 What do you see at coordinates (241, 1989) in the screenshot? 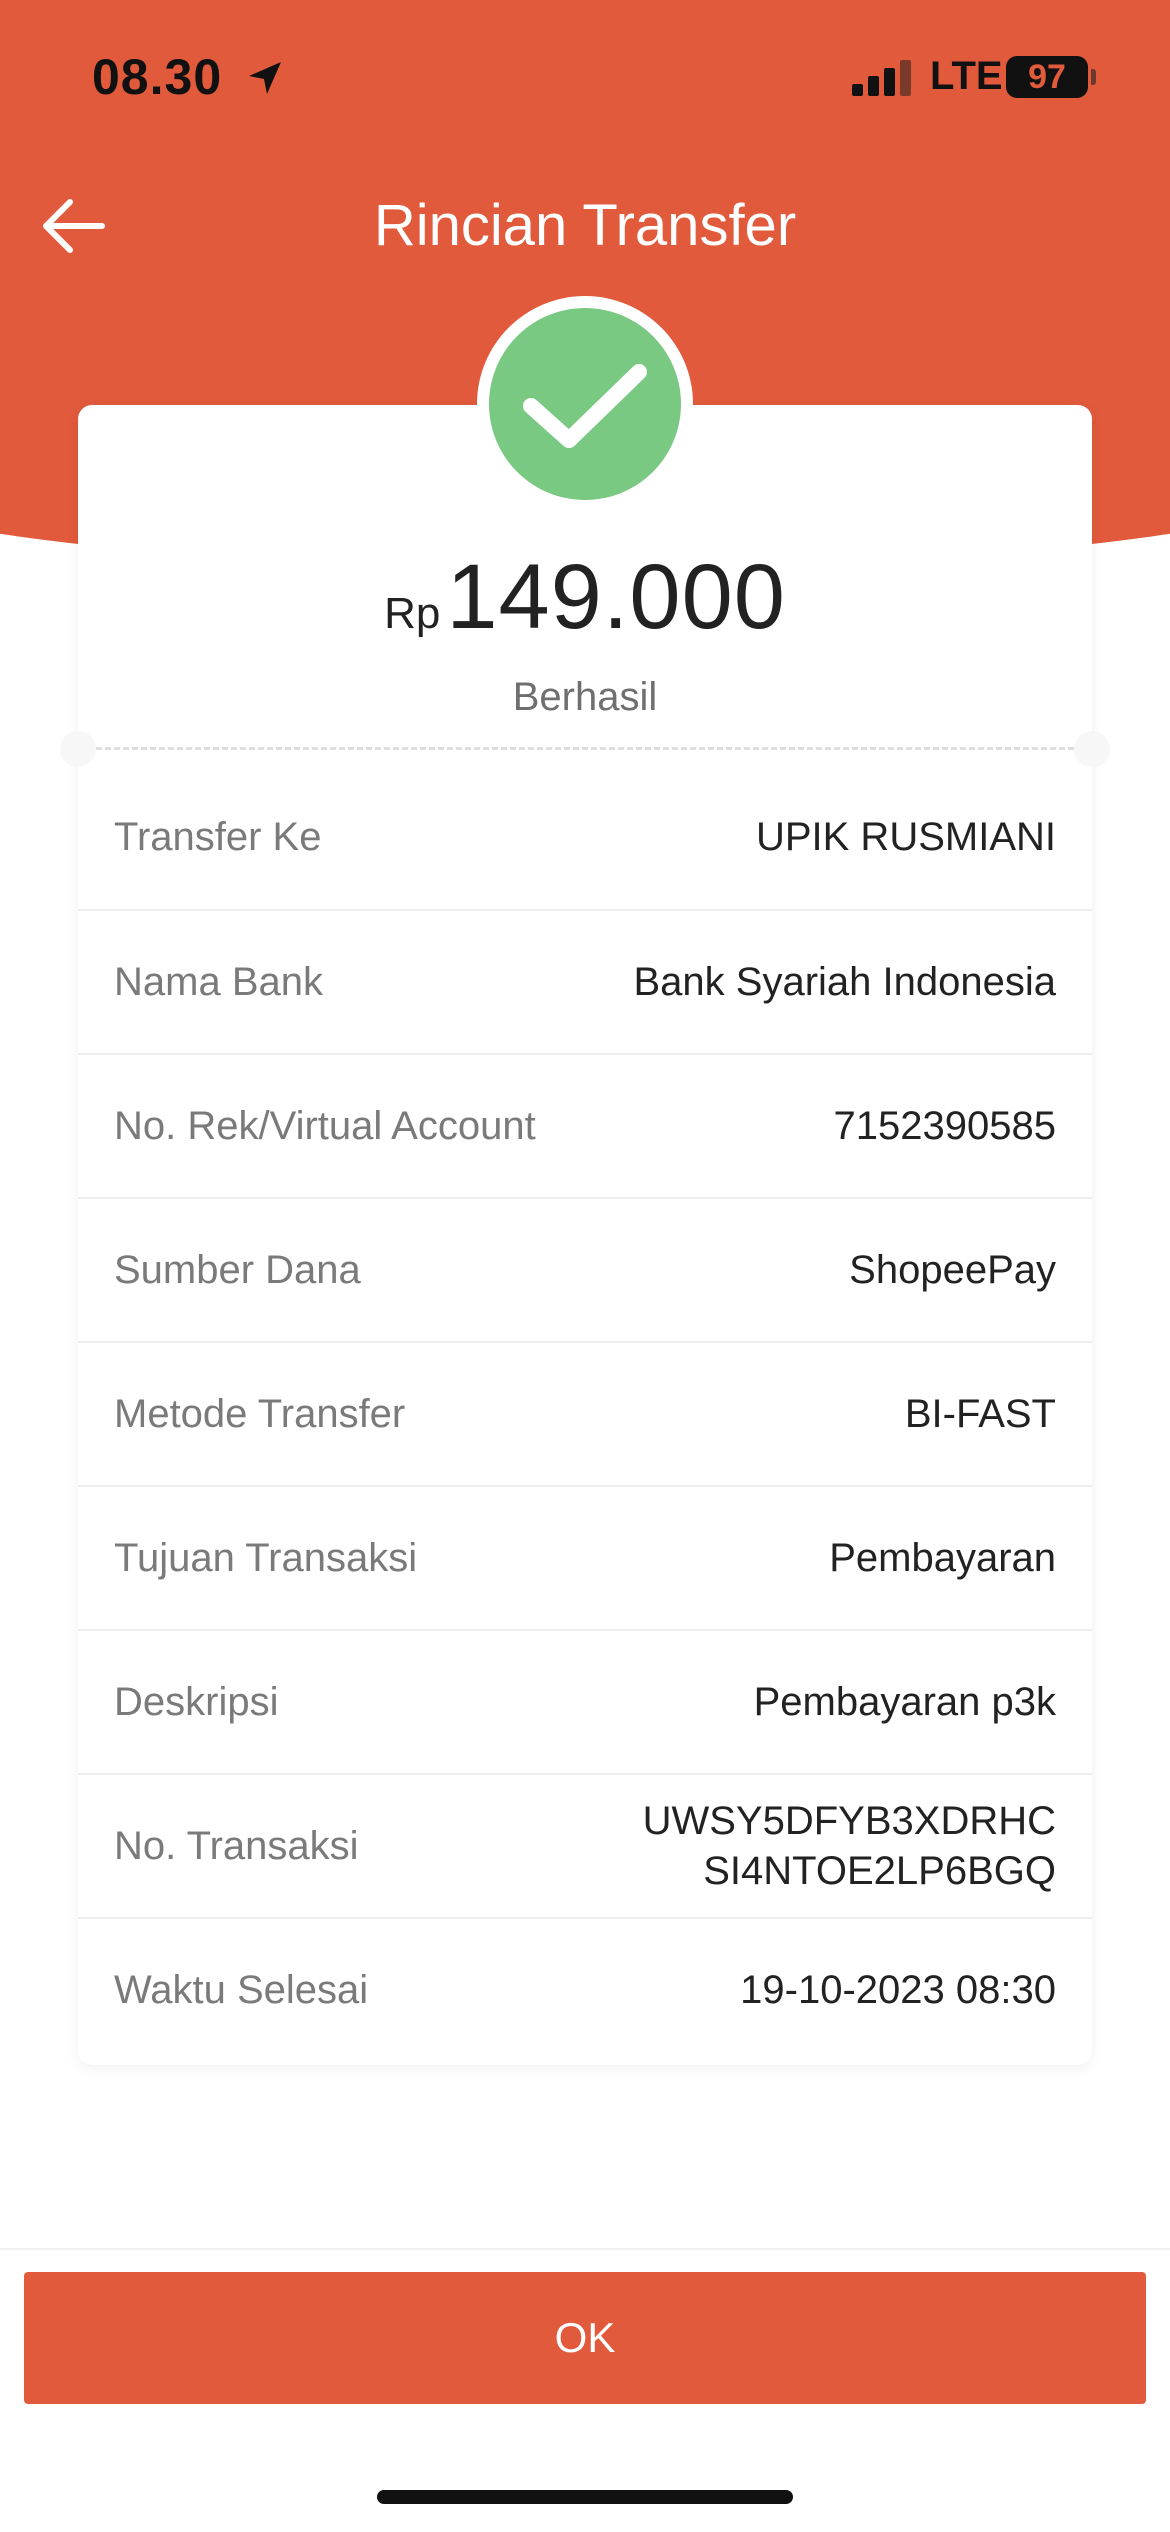
I see `detail-label: Waktu Selesai` at bounding box center [241, 1989].